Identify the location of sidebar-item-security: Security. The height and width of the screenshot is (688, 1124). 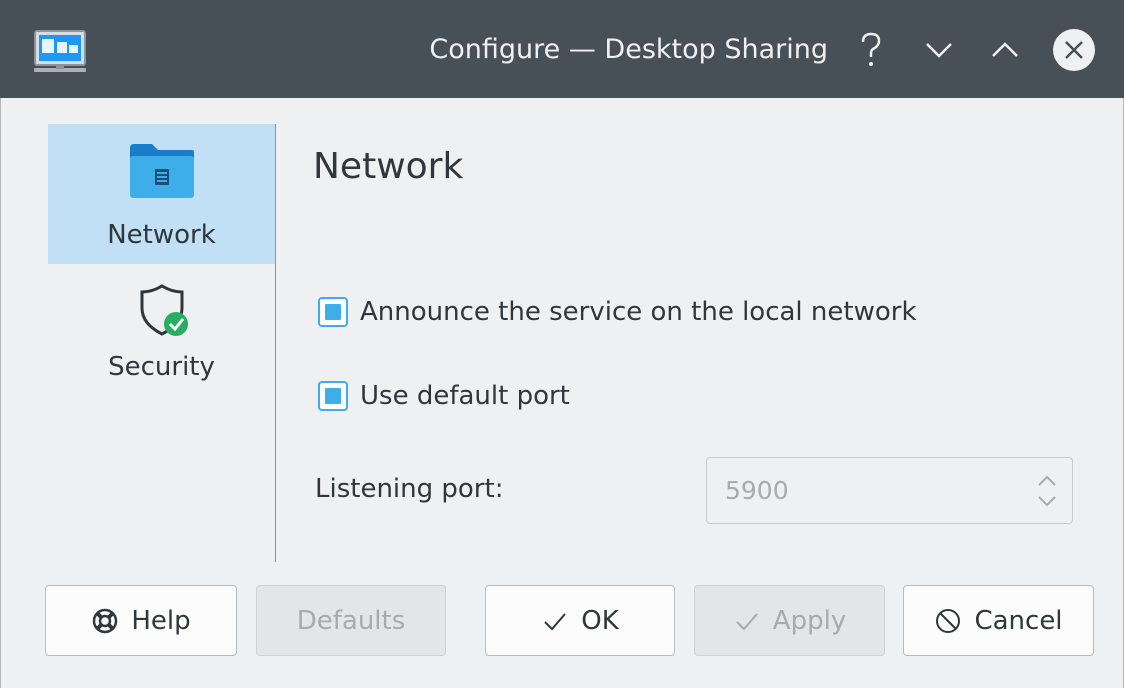
(161, 334).